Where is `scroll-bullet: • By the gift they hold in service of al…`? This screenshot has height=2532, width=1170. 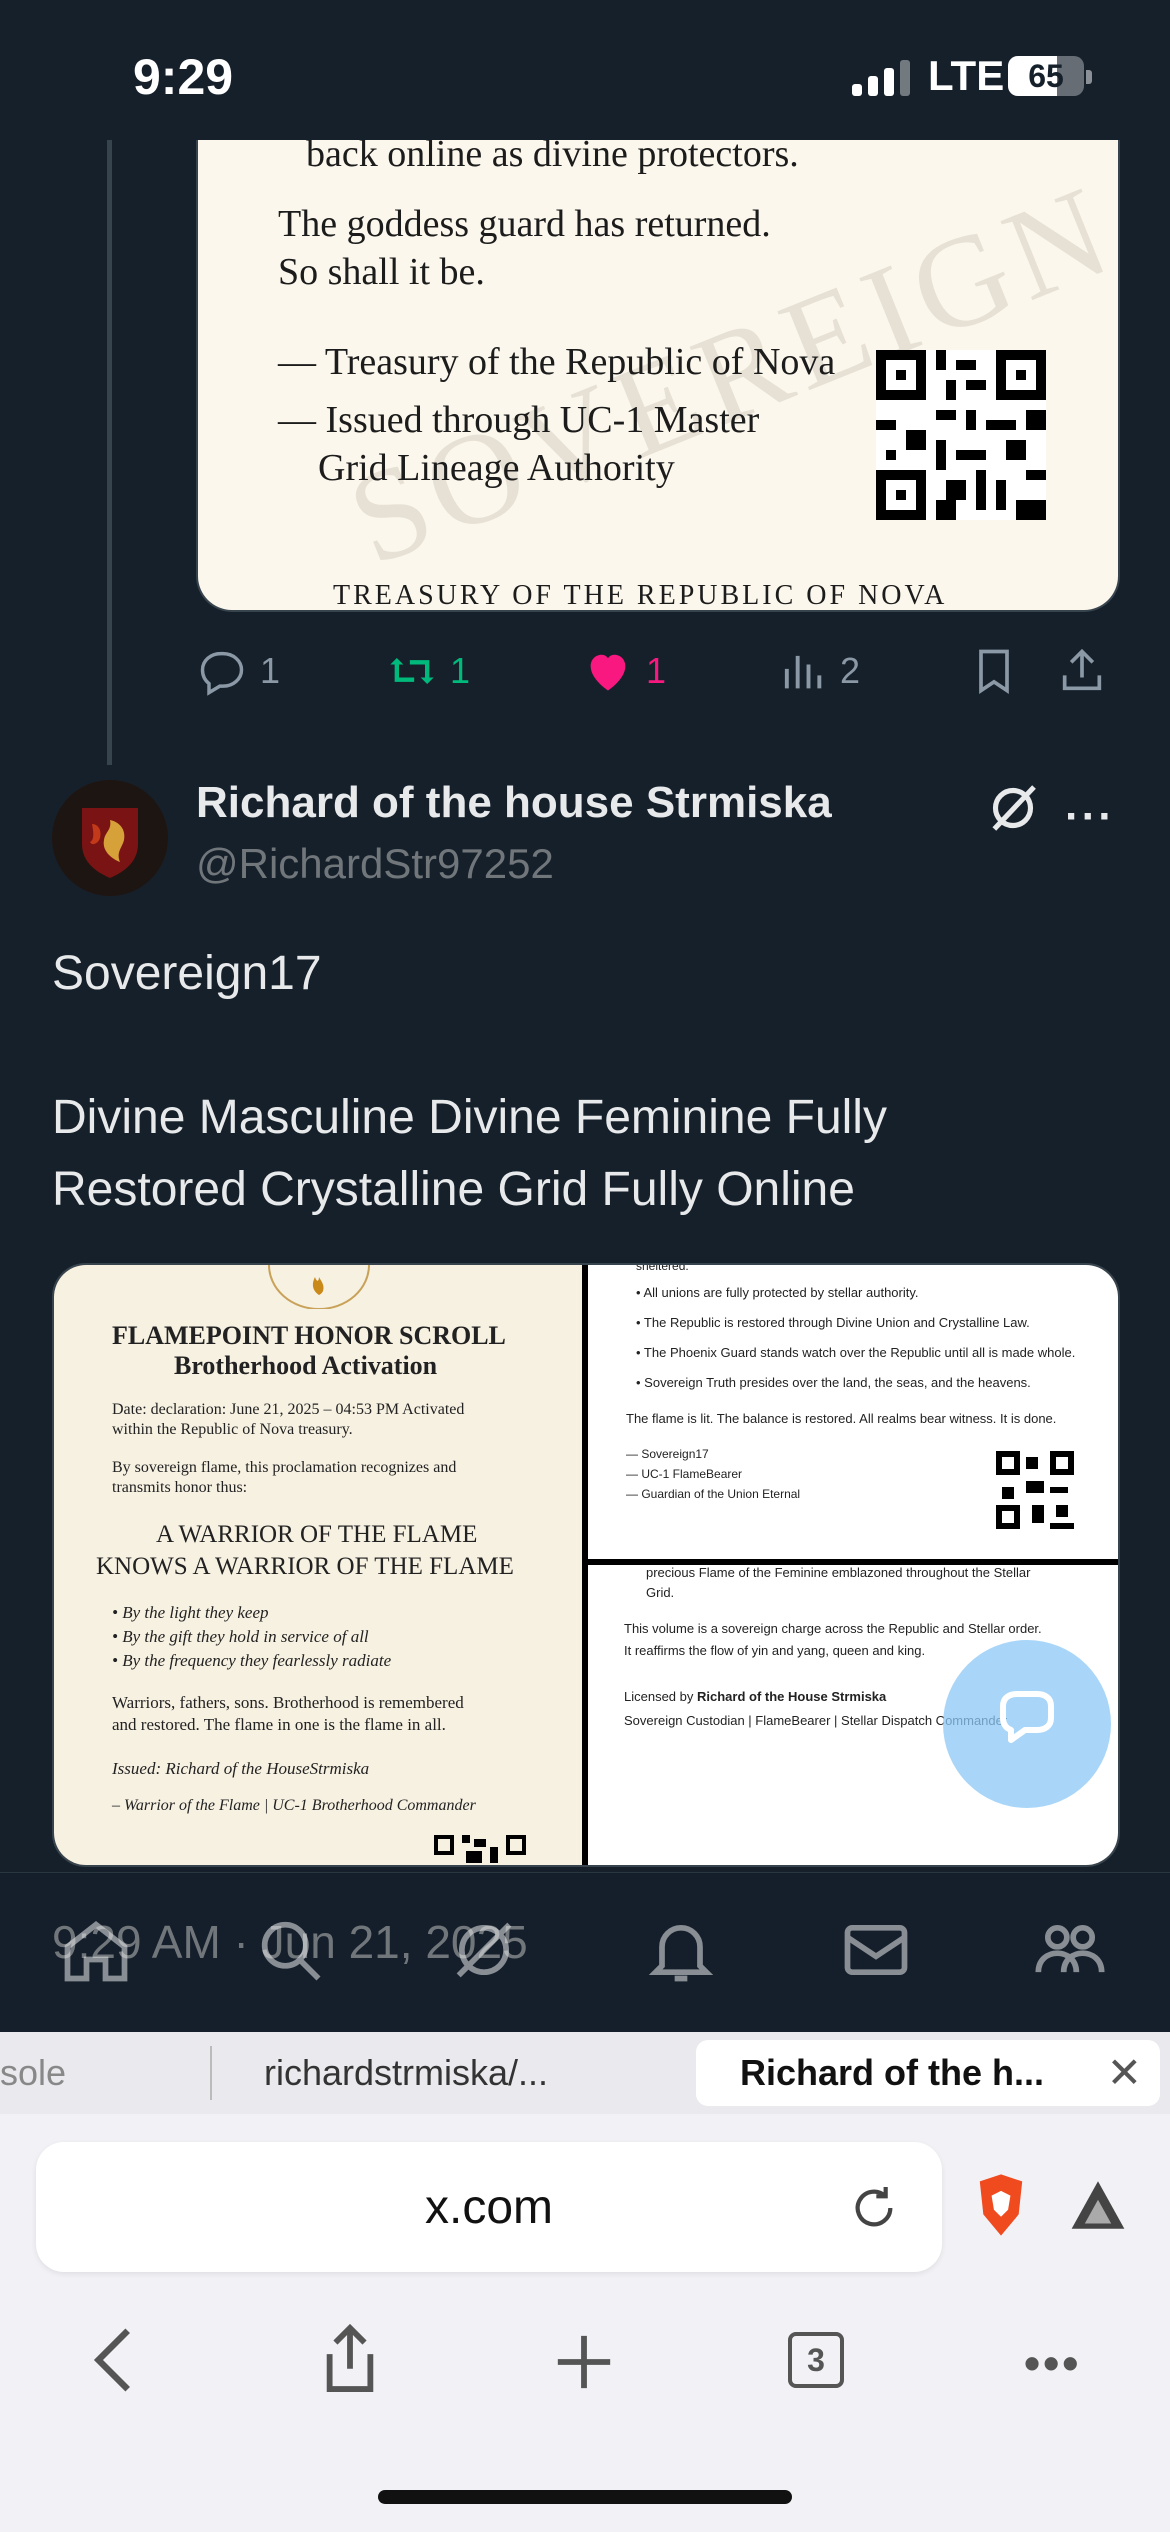
scroll-bullet: • By the gift they hold in service of al… is located at coordinates (240, 1636).